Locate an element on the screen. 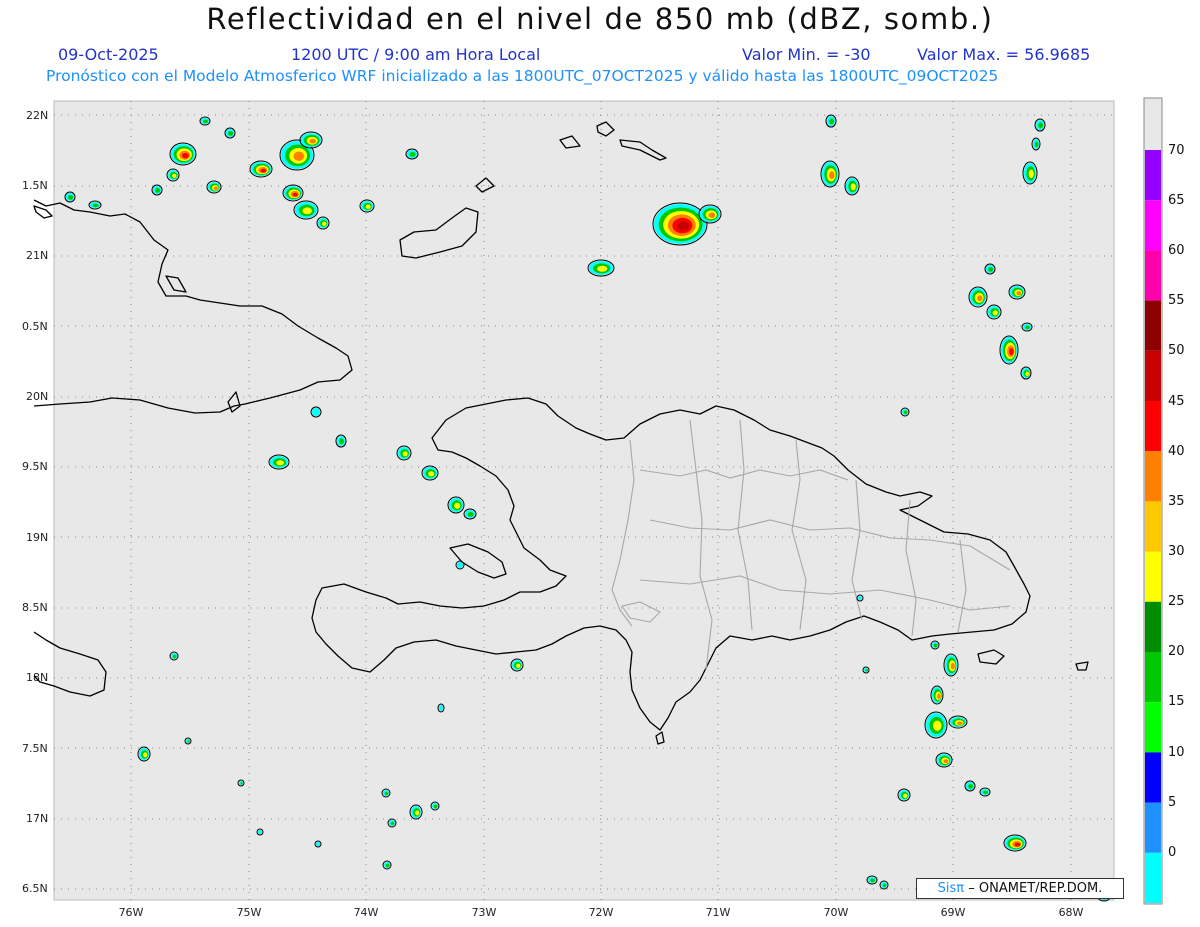 This screenshot has height=927, width=1200. lon-label: 73W is located at coordinates (484, 912).